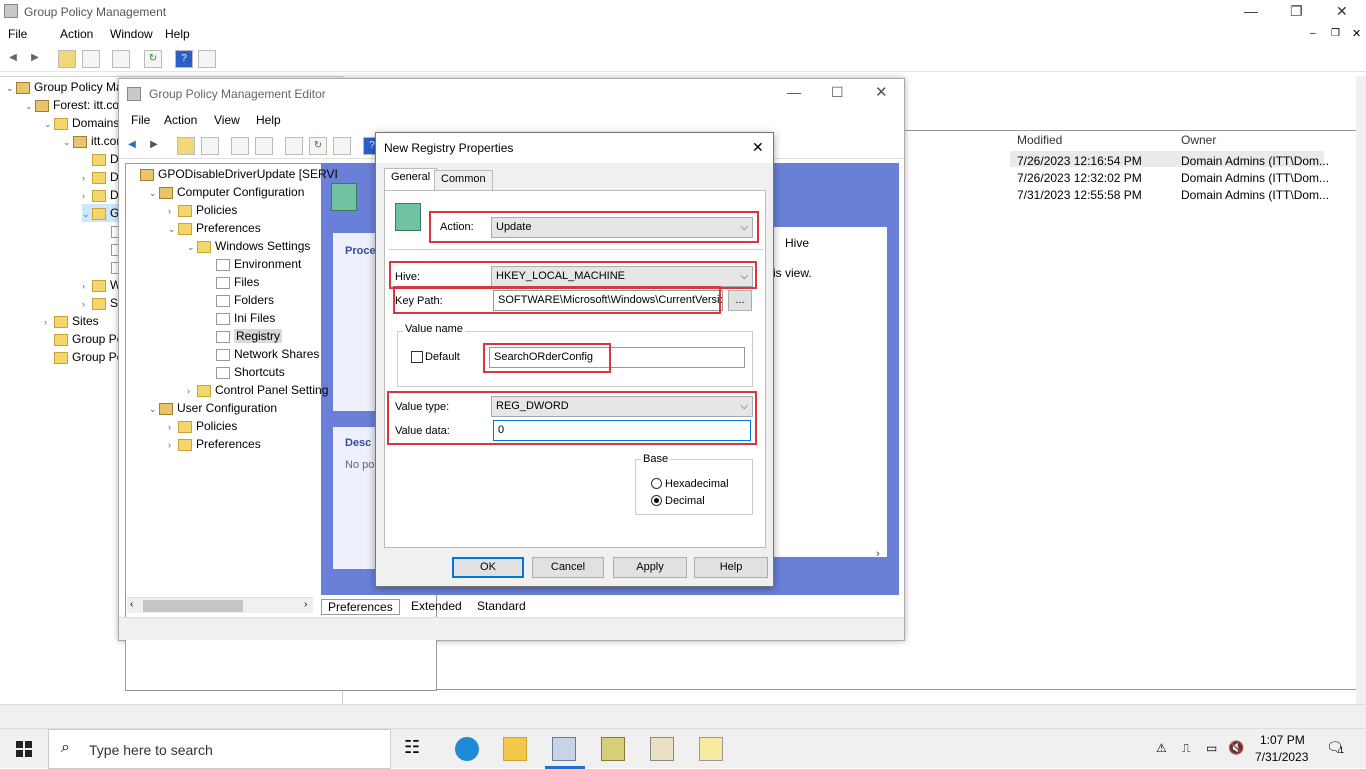 This screenshot has height=769, width=1366. Describe the element at coordinates (94, 141) in the screenshot. I see `gpm-tree-item: ⌄ itt.com` at that location.